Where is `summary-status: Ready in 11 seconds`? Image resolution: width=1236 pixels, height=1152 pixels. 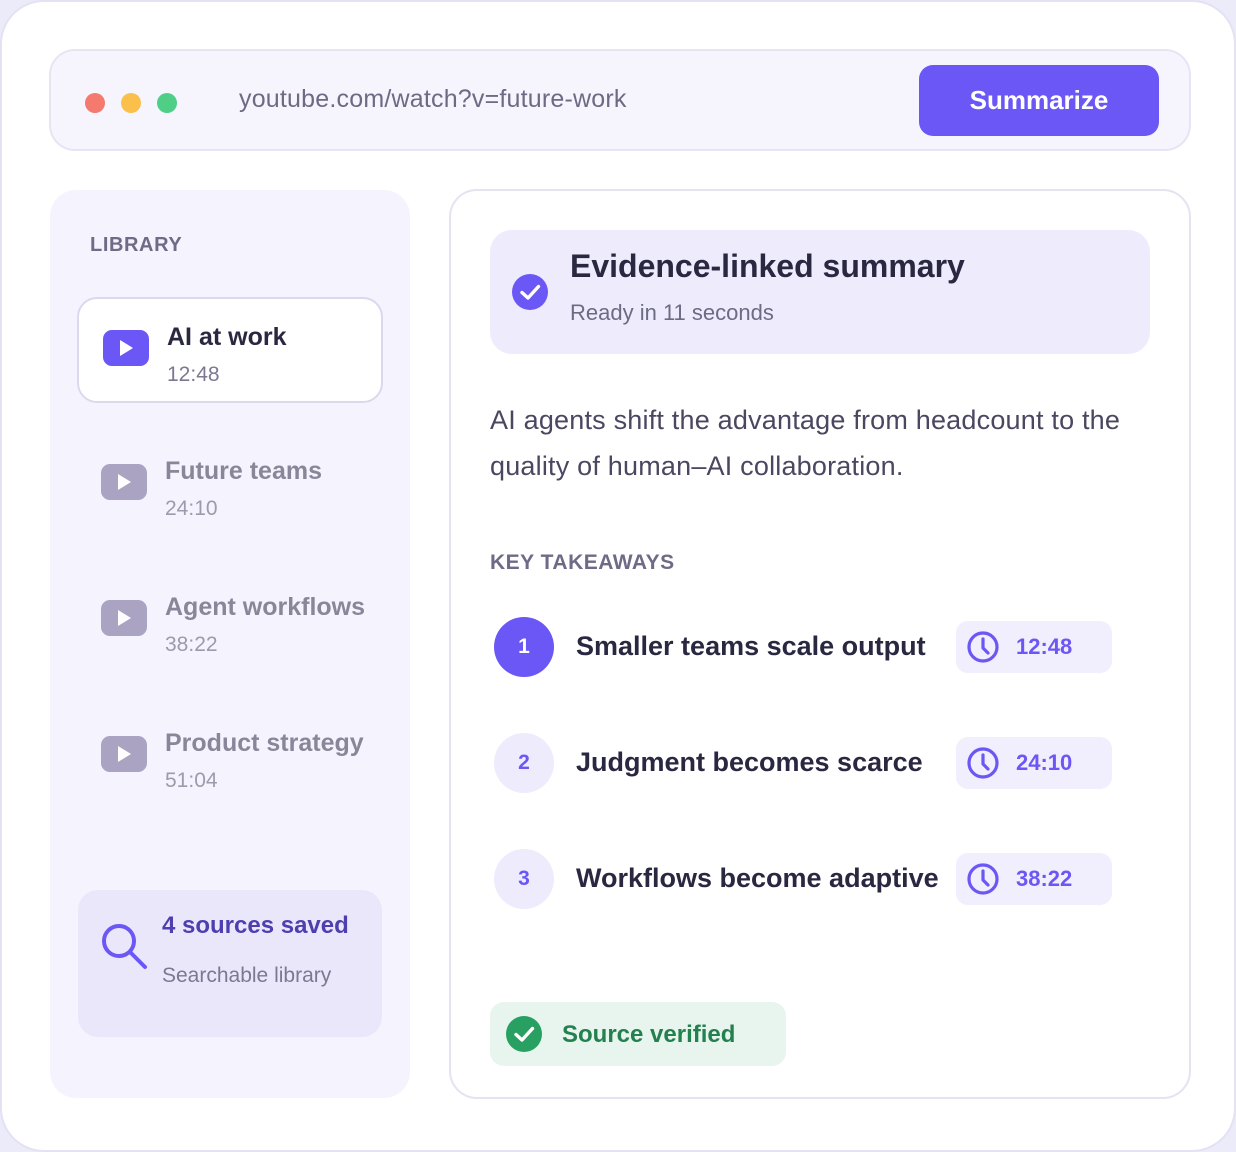 summary-status: Ready in 11 seconds is located at coordinates (672, 312).